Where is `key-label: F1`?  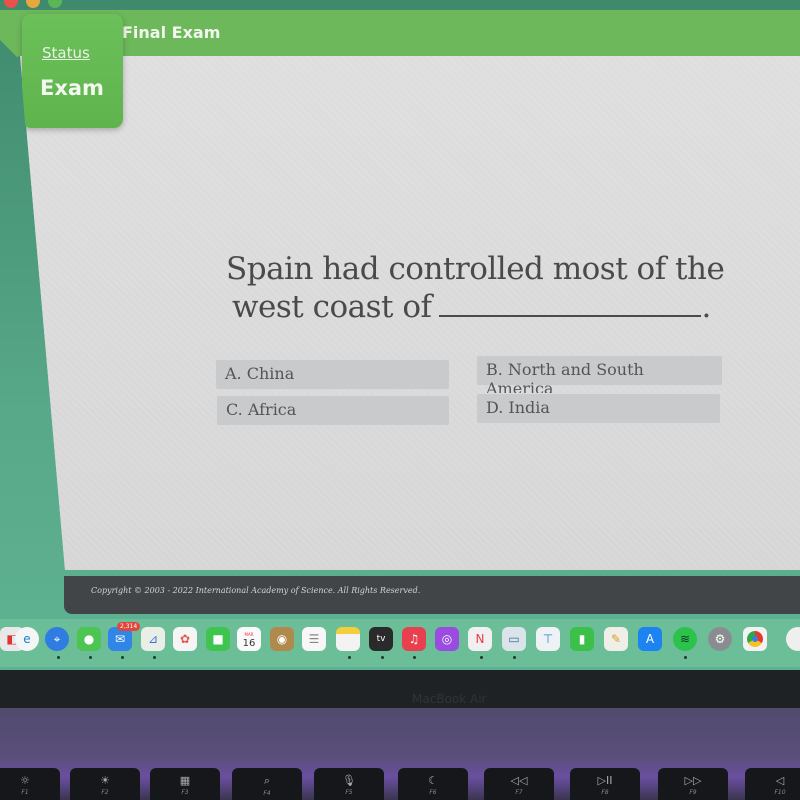
key-label: F1 is located at coordinates (25, 792).